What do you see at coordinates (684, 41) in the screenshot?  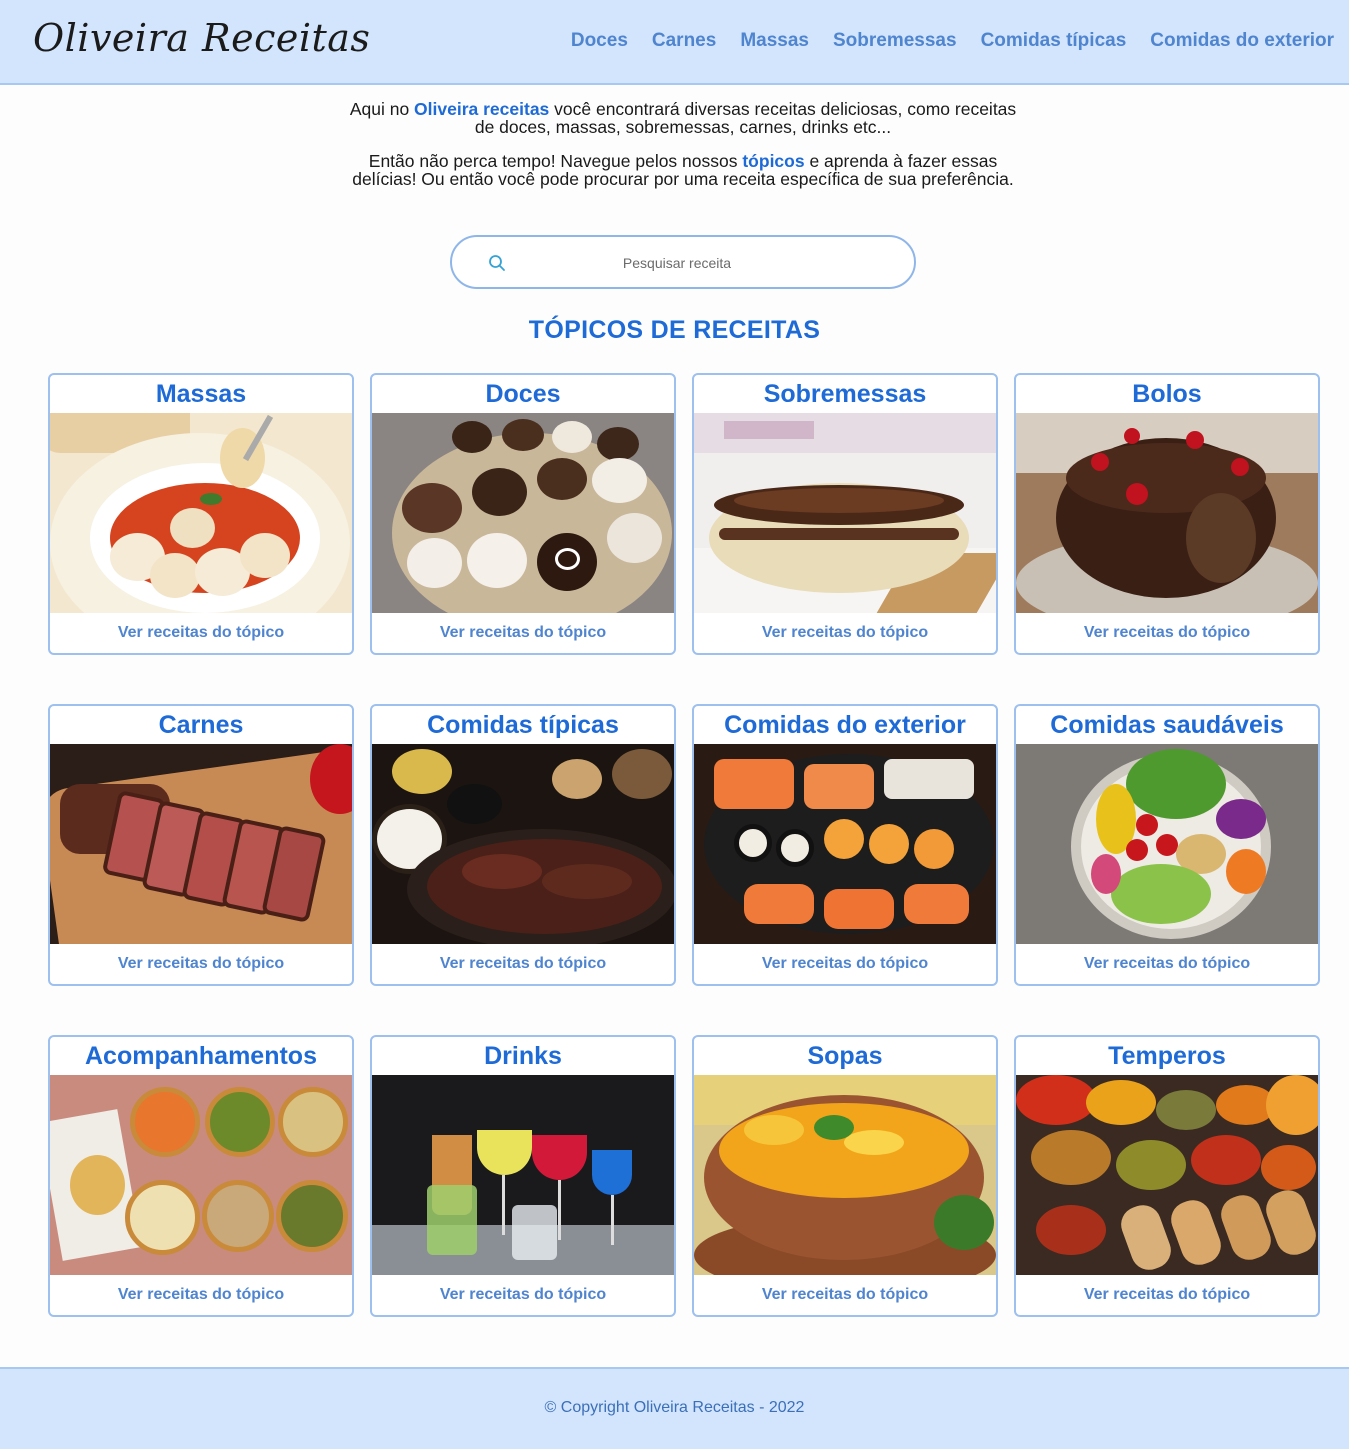 I see `nav-link-carnes: Carnes` at bounding box center [684, 41].